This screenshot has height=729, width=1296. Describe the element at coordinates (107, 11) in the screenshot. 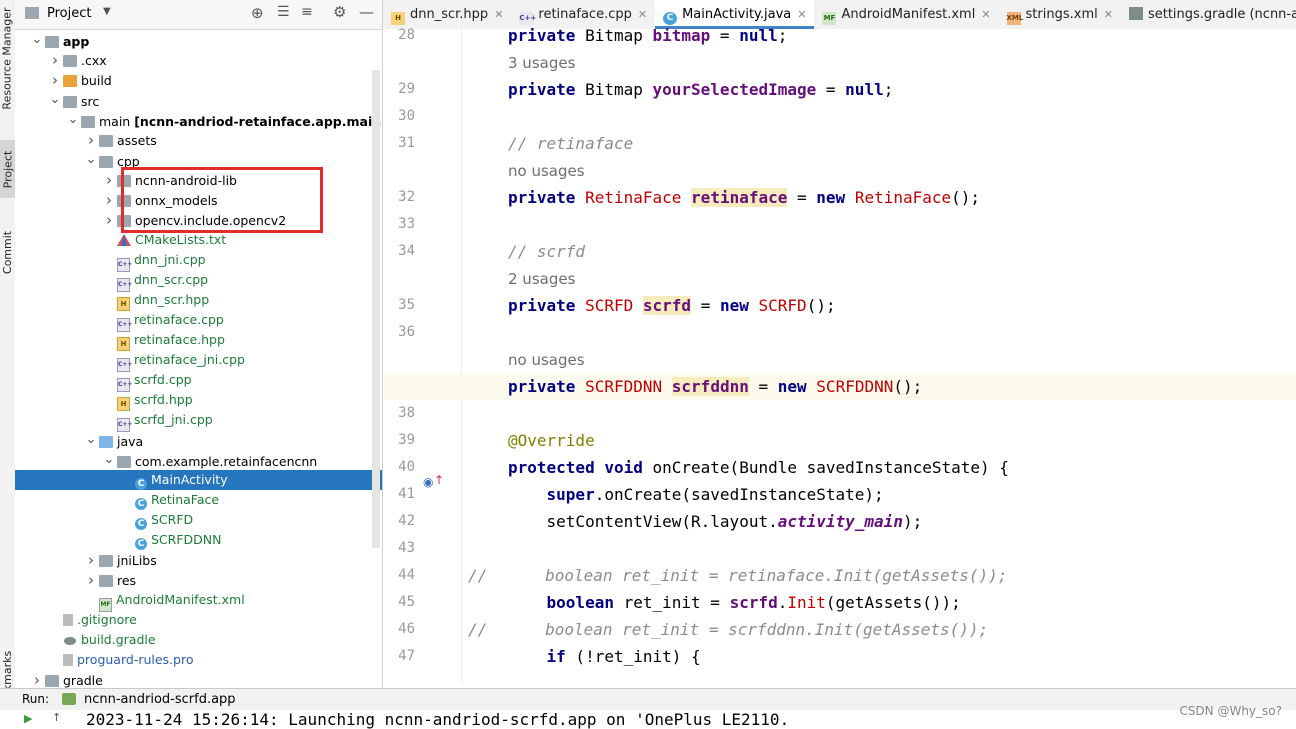

I see `chevron-down-icon: ▼` at that location.